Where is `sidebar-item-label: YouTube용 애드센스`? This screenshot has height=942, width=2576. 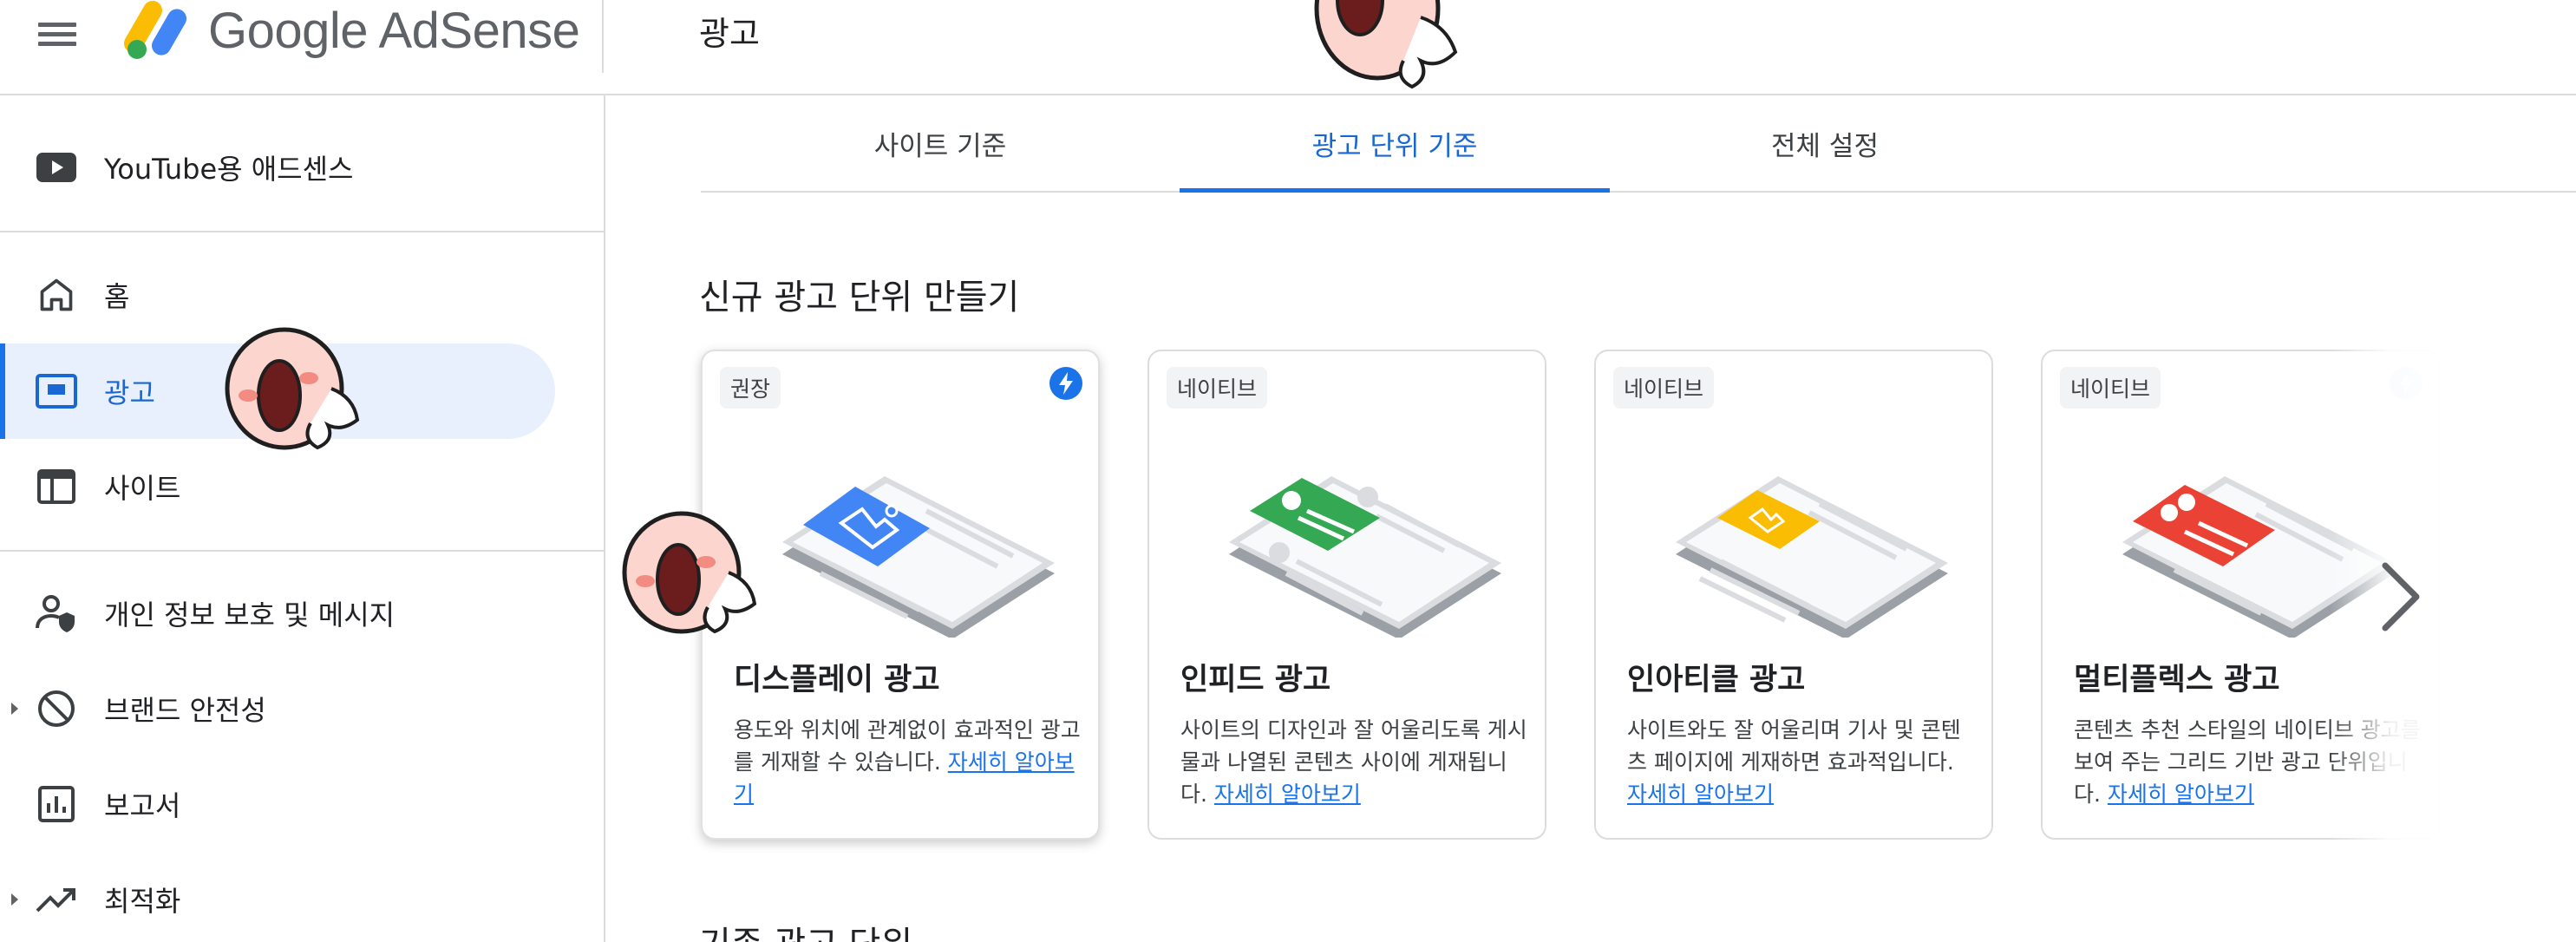 sidebar-item-label: YouTube용 애드센스 is located at coordinates (229, 169).